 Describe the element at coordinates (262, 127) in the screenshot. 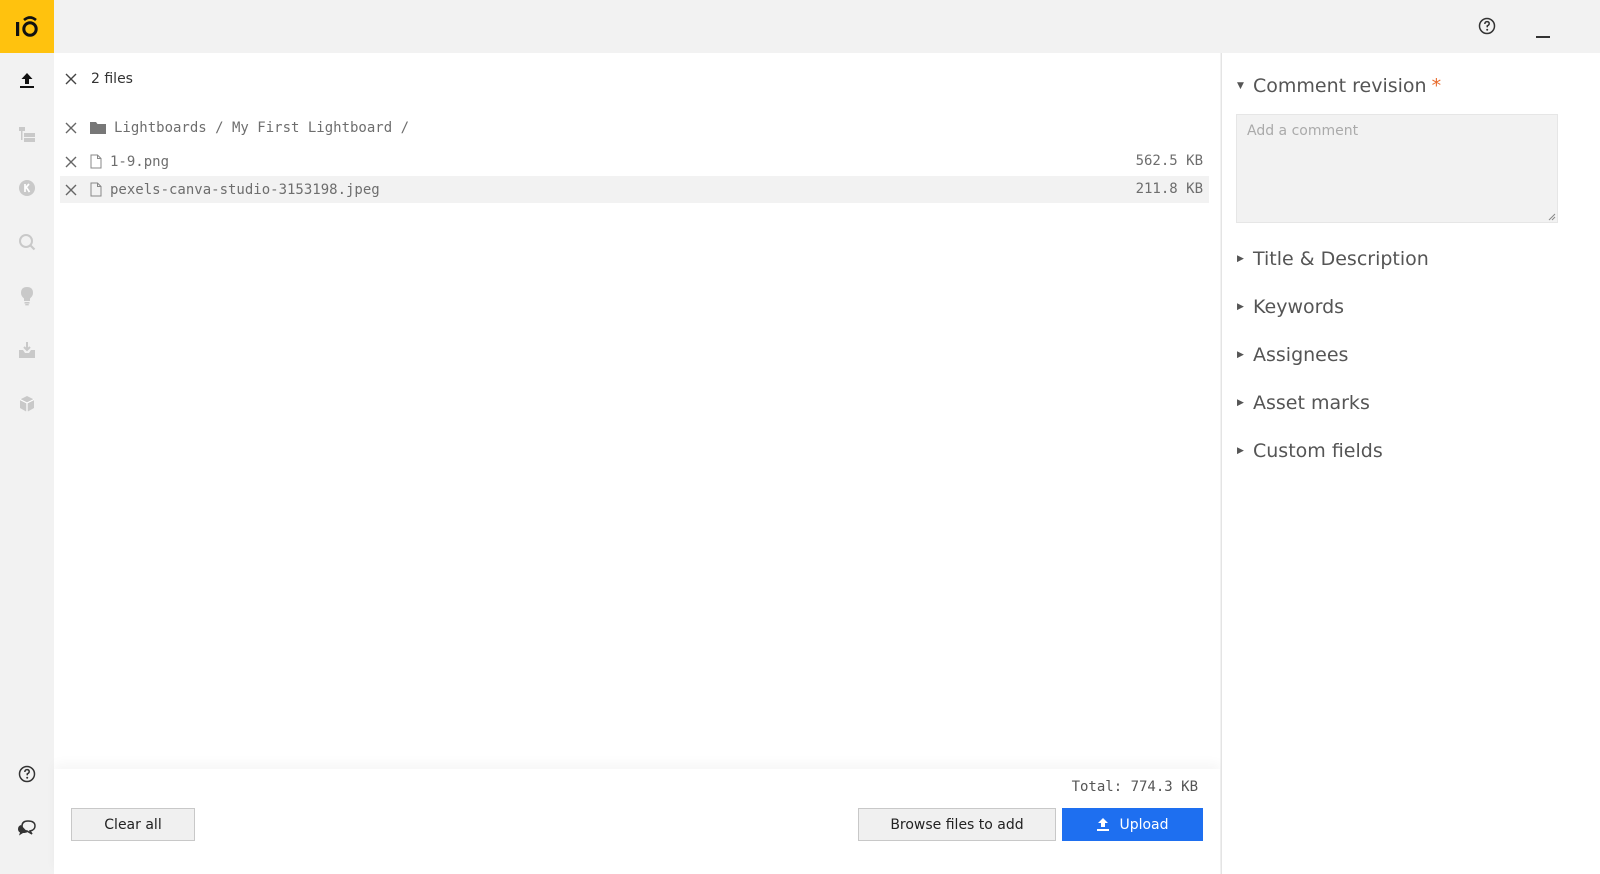

I see `folder-path: Lightboards / My First Lightboard /` at that location.